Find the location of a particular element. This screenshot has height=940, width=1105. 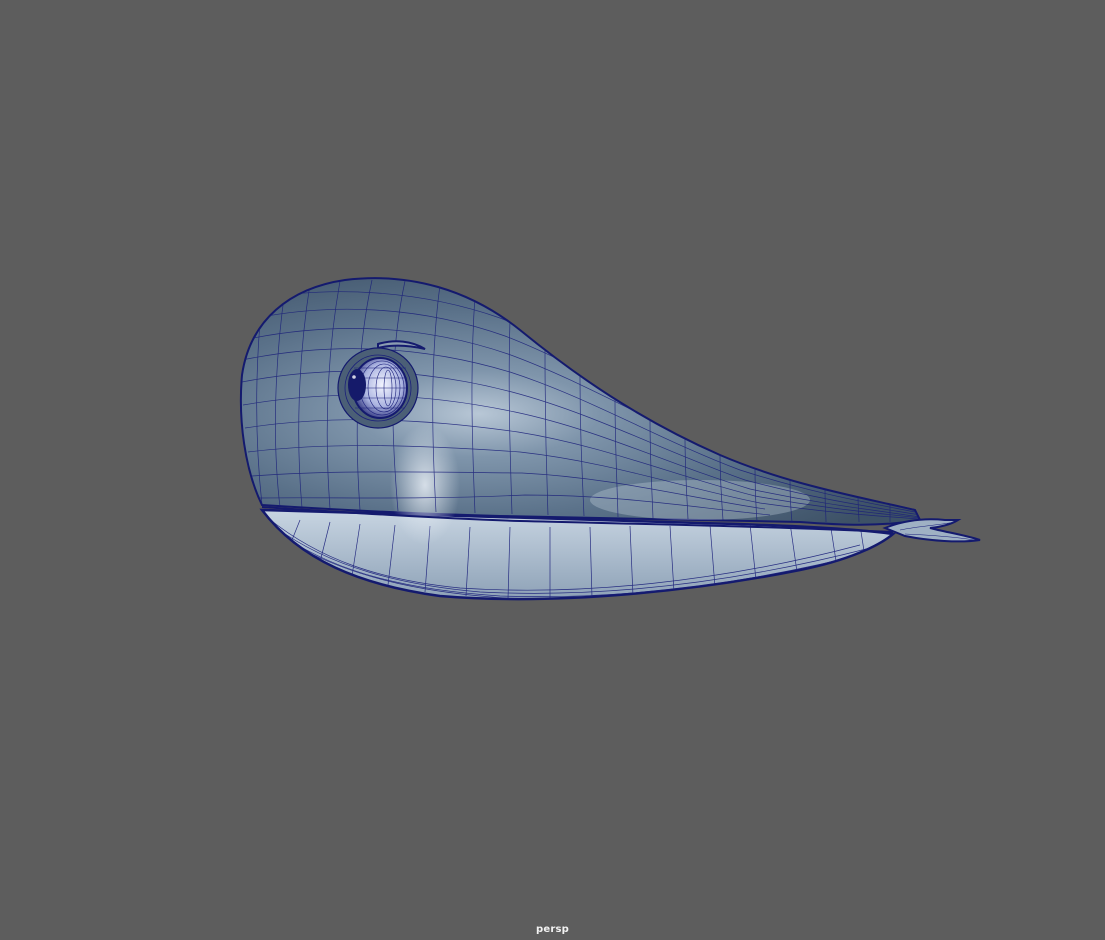

whale-pupil is located at coordinates (357, 385).